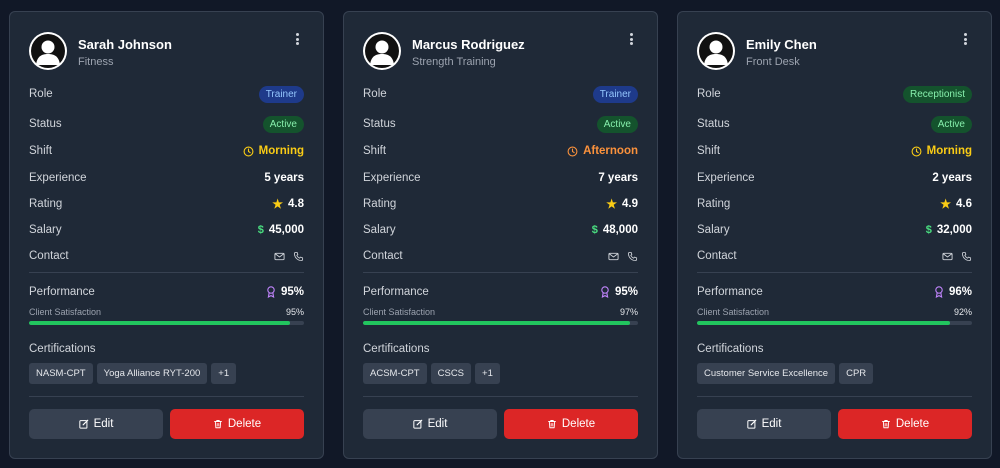 This screenshot has height=468, width=1000. I want to click on role-row: Role Trainer, so click(500, 94).